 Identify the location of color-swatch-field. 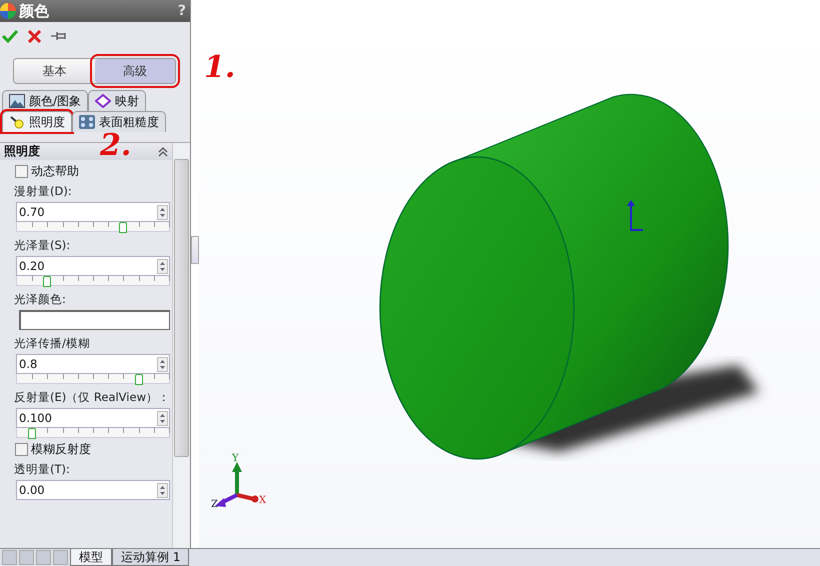
(94, 320).